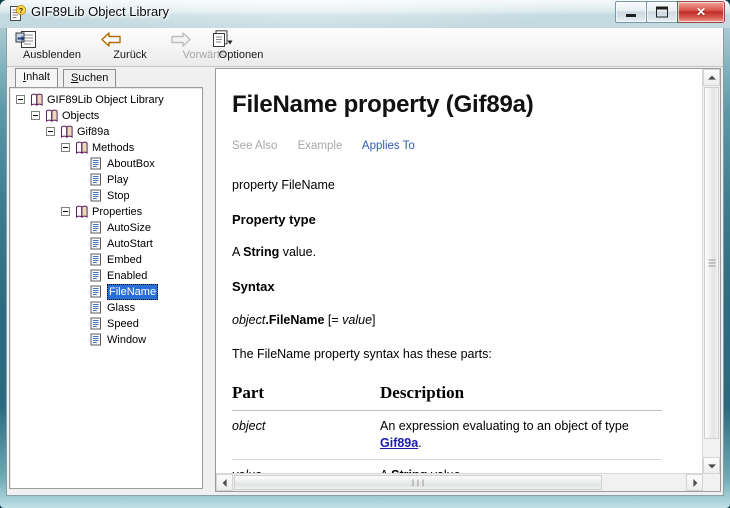 The height and width of the screenshot is (508, 730). Describe the element at coordinates (399, 443) in the screenshot. I see `gif89a-link: Gif89a` at that location.